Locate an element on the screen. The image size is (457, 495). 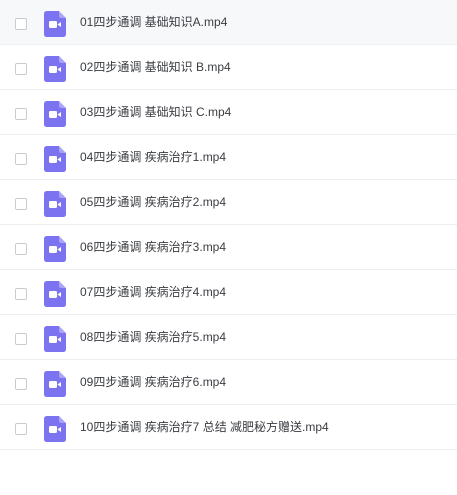
file-name: 05四步通调 疾病治疗2.mp4 is located at coordinates (153, 202).